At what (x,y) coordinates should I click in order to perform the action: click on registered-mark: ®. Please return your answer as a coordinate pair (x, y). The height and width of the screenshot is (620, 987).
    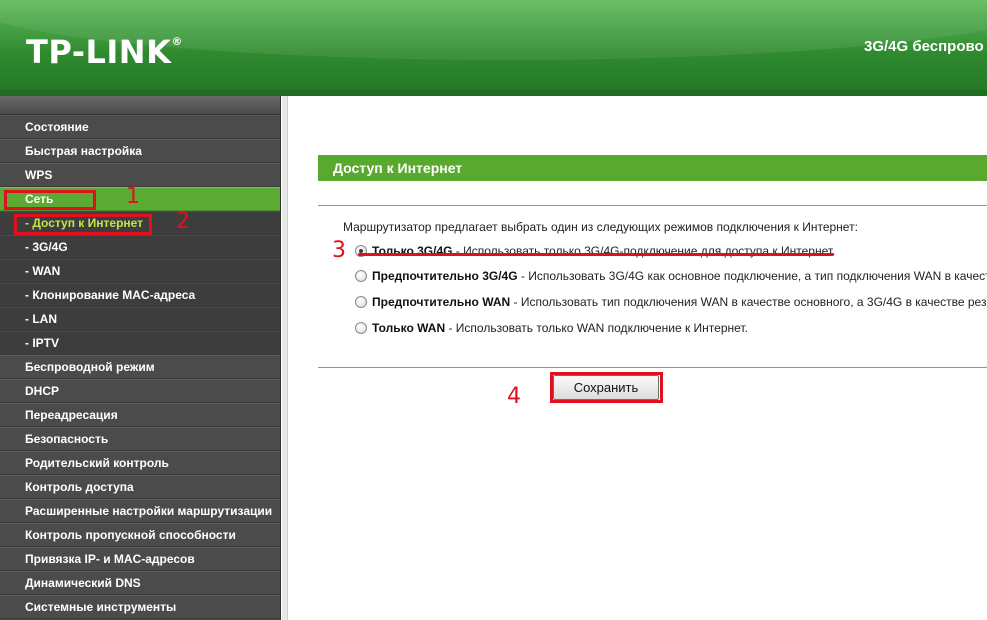
    Looking at the image, I should click on (177, 41).